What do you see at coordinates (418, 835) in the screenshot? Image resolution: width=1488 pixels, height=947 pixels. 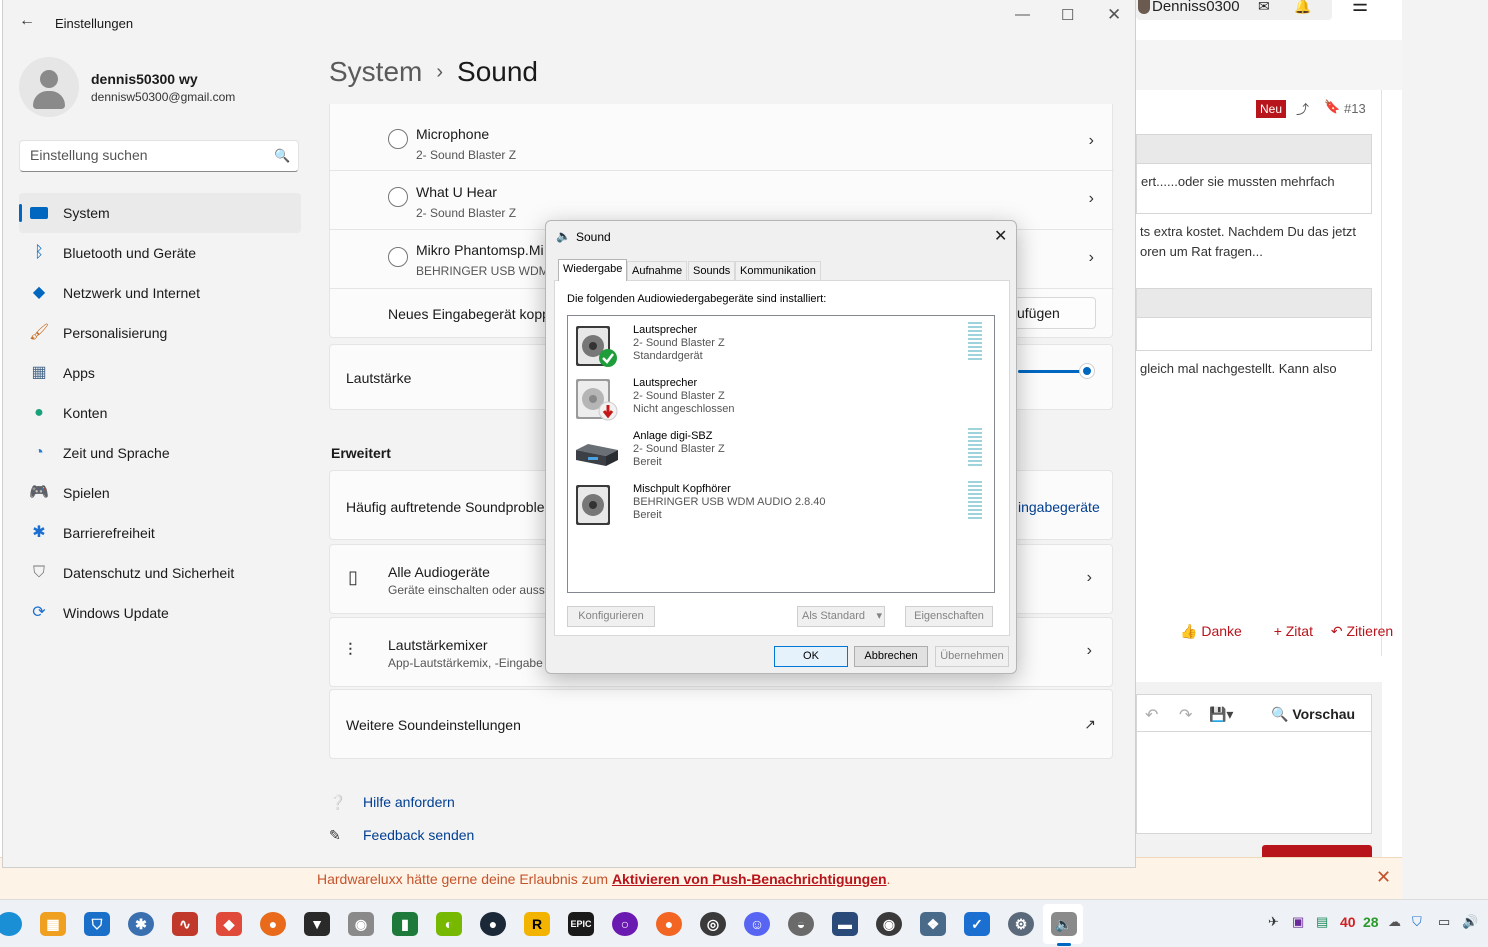 I see `feedback-link: Feedback senden` at bounding box center [418, 835].